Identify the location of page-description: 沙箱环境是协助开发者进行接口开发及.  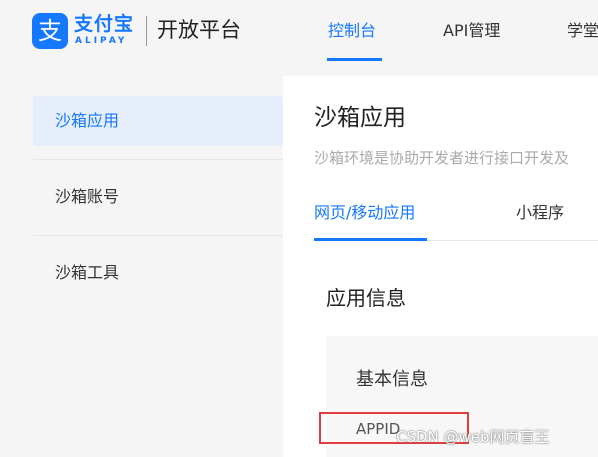
(442, 158).